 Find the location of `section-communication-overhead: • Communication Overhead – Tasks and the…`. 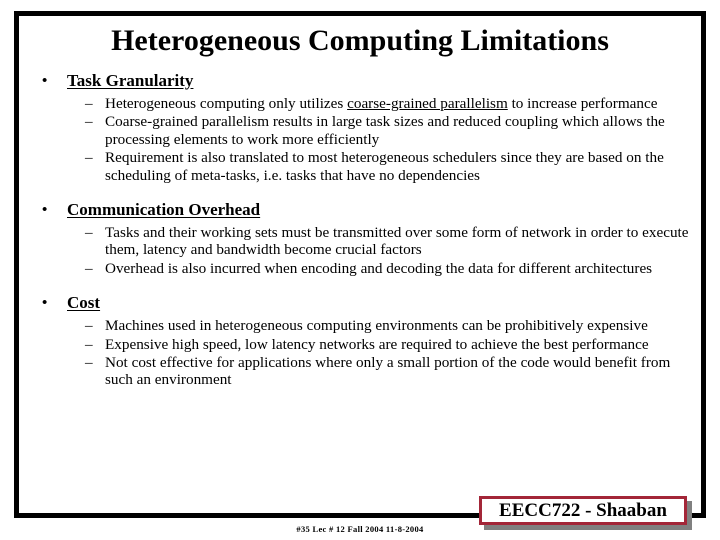

section-communication-overhead: • Communication Overhead – Tasks and the… is located at coordinates (365, 238).